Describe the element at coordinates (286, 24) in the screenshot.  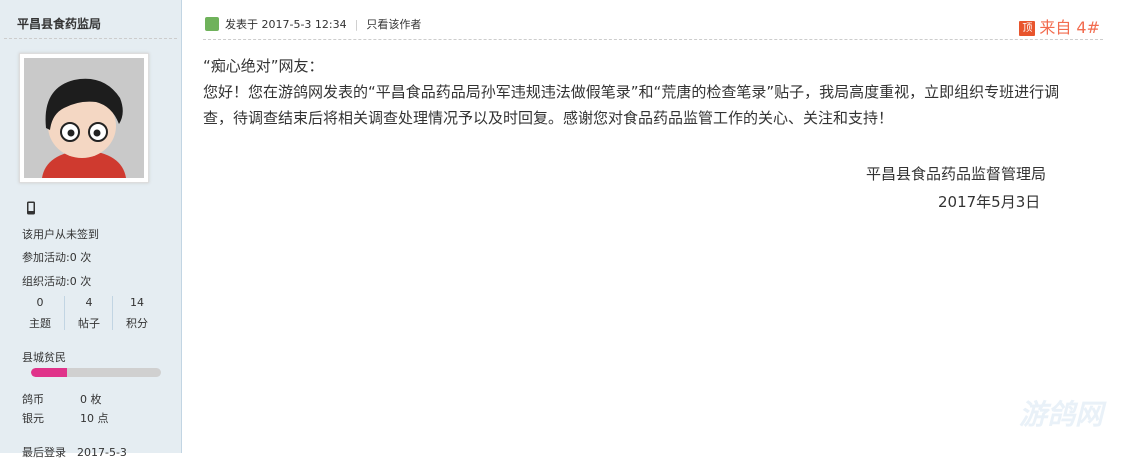
I see `post-time: 发表于 2017-5-3 12:34` at that location.